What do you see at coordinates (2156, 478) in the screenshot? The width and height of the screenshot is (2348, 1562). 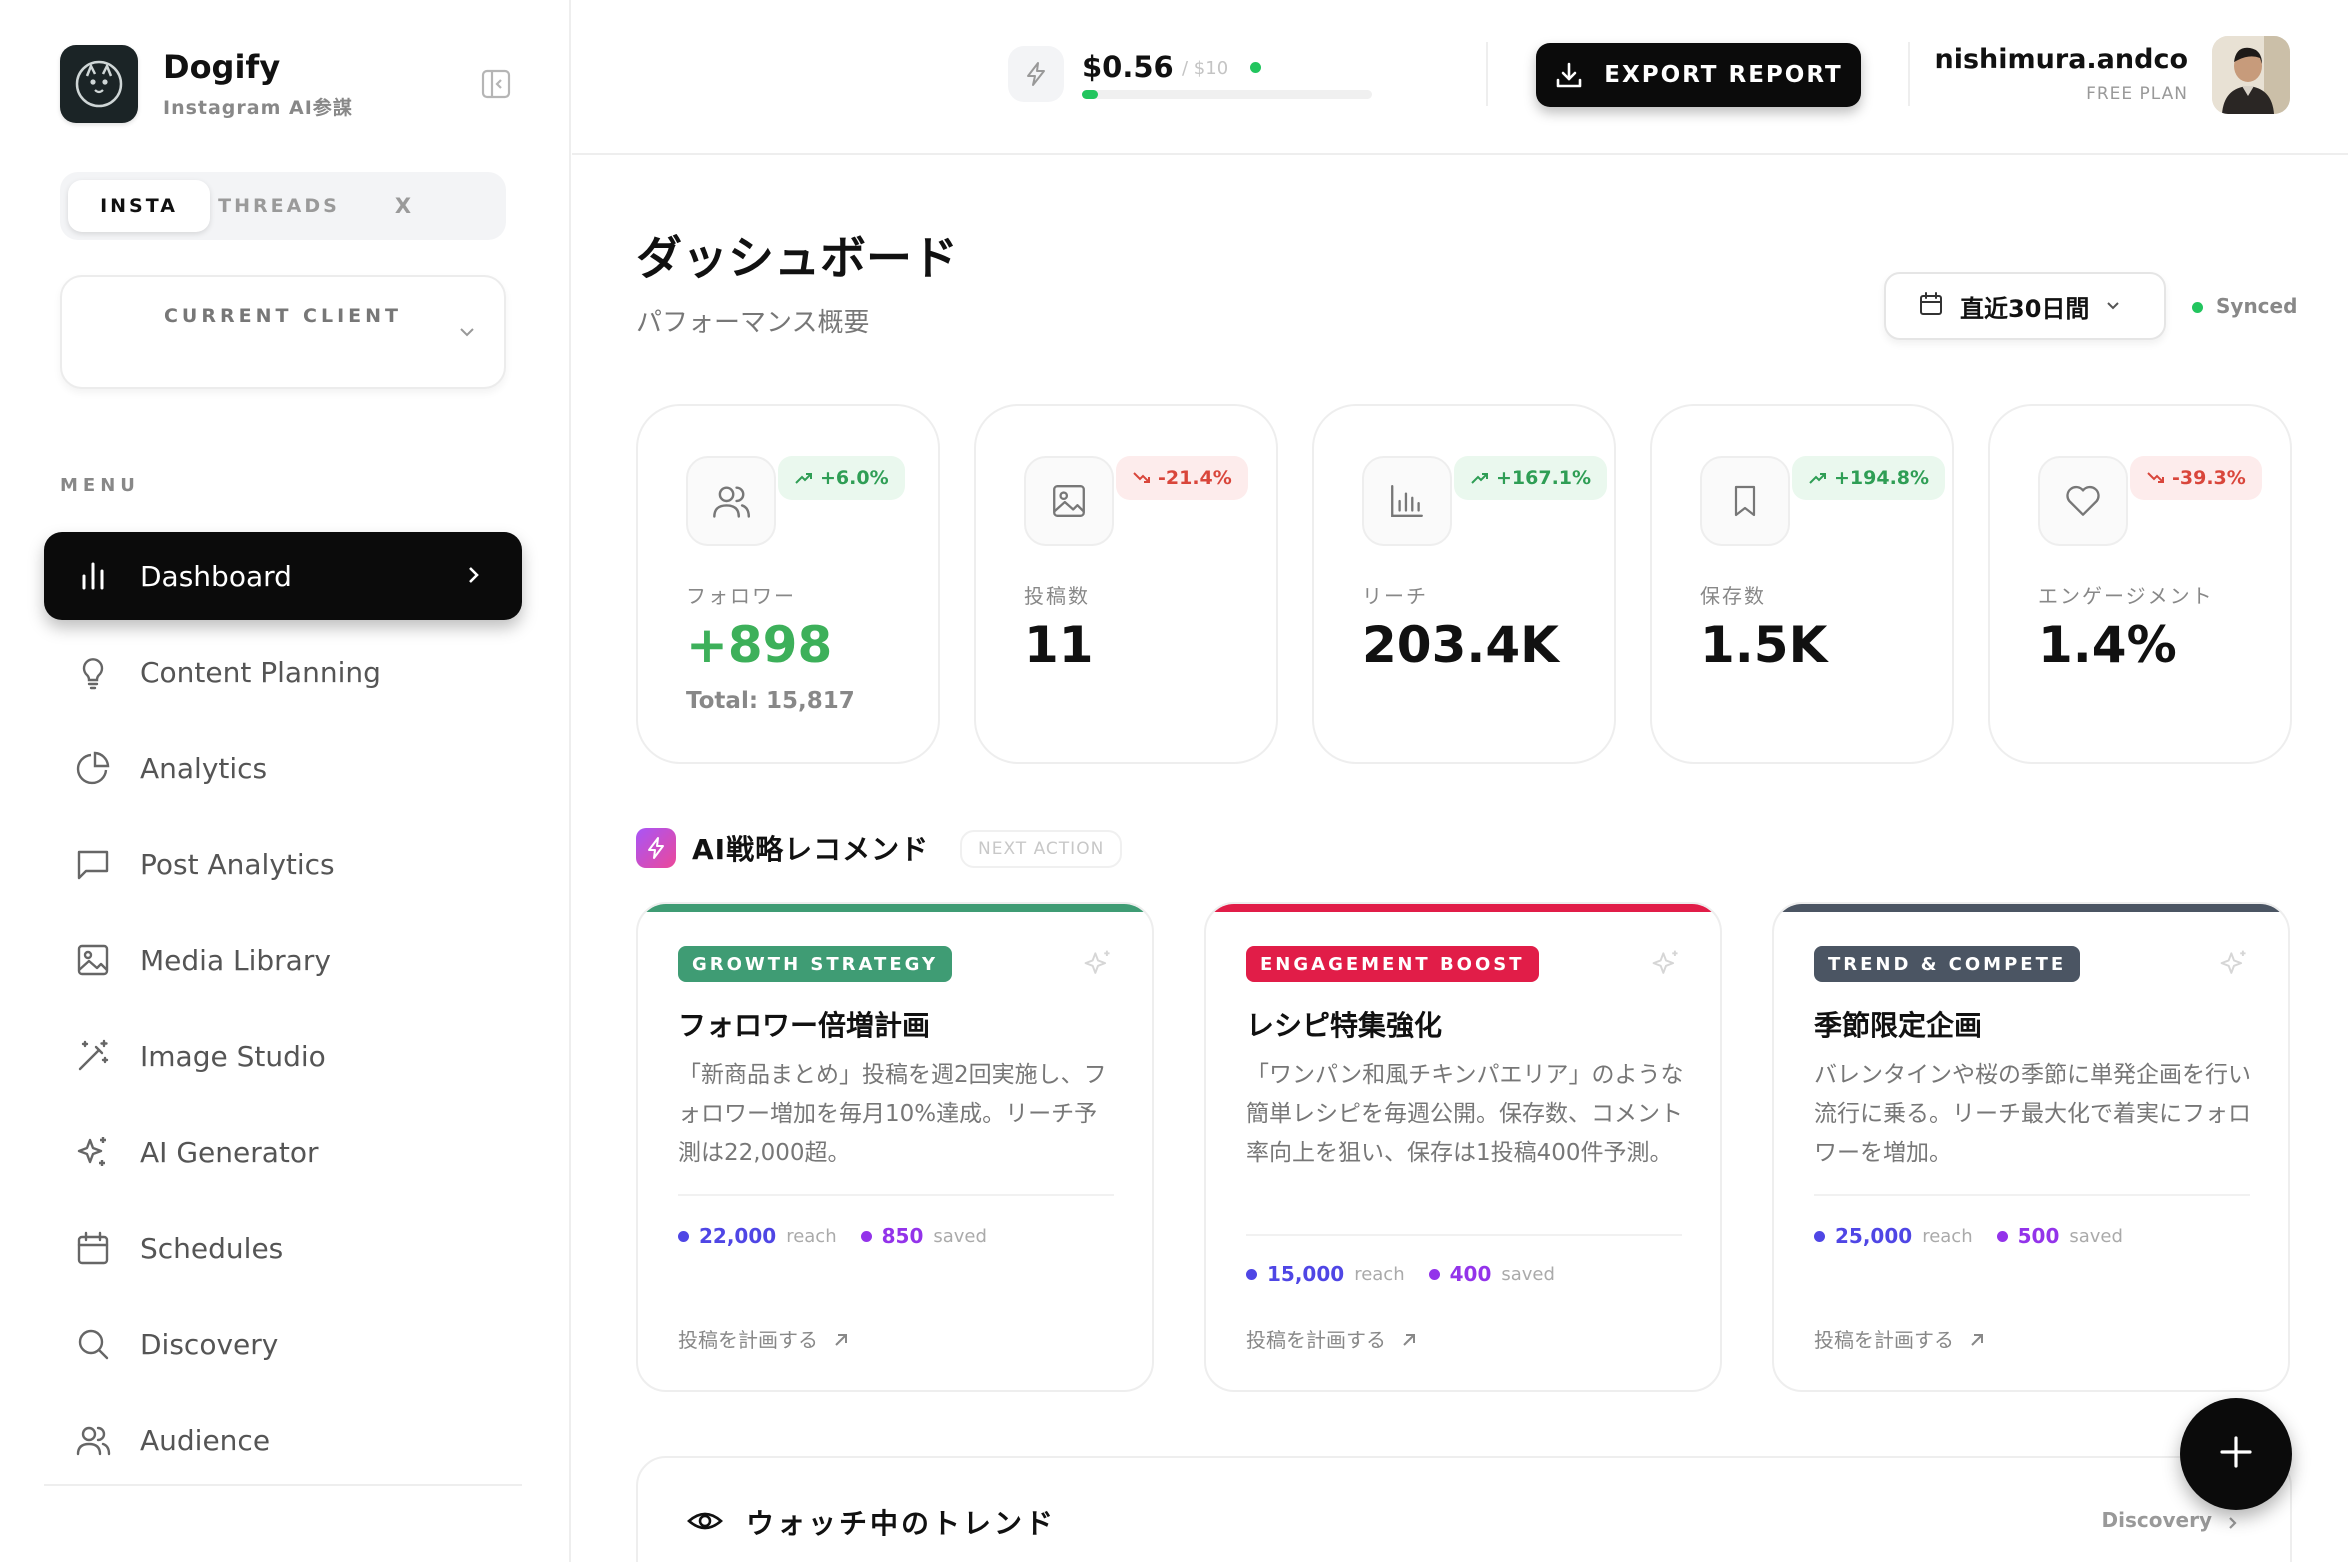 I see `trend-down-icon` at bounding box center [2156, 478].